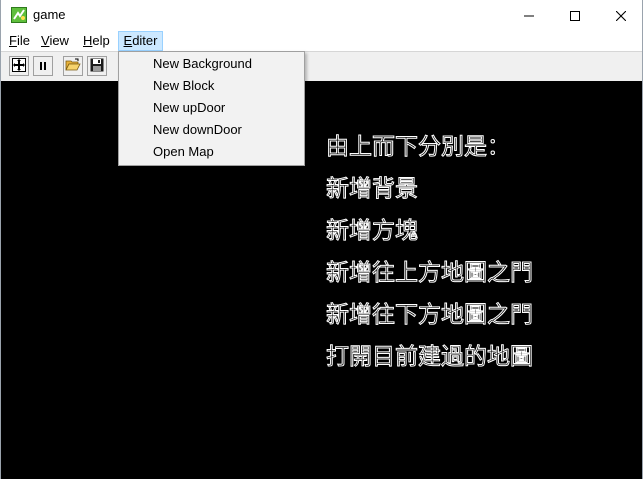  What do you see at coordinates (49, 14) in the screenshot?
I see `window-title: game` at bounding box center [49, 14].